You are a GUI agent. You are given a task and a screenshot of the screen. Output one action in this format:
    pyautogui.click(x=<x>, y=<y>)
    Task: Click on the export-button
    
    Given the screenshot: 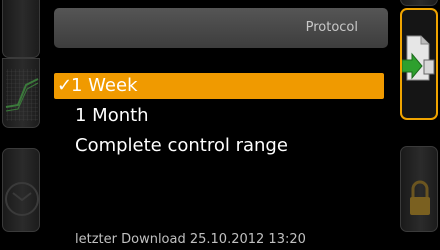 What is the action you would take?
    pyautogui.click(x=419, y=64)
    